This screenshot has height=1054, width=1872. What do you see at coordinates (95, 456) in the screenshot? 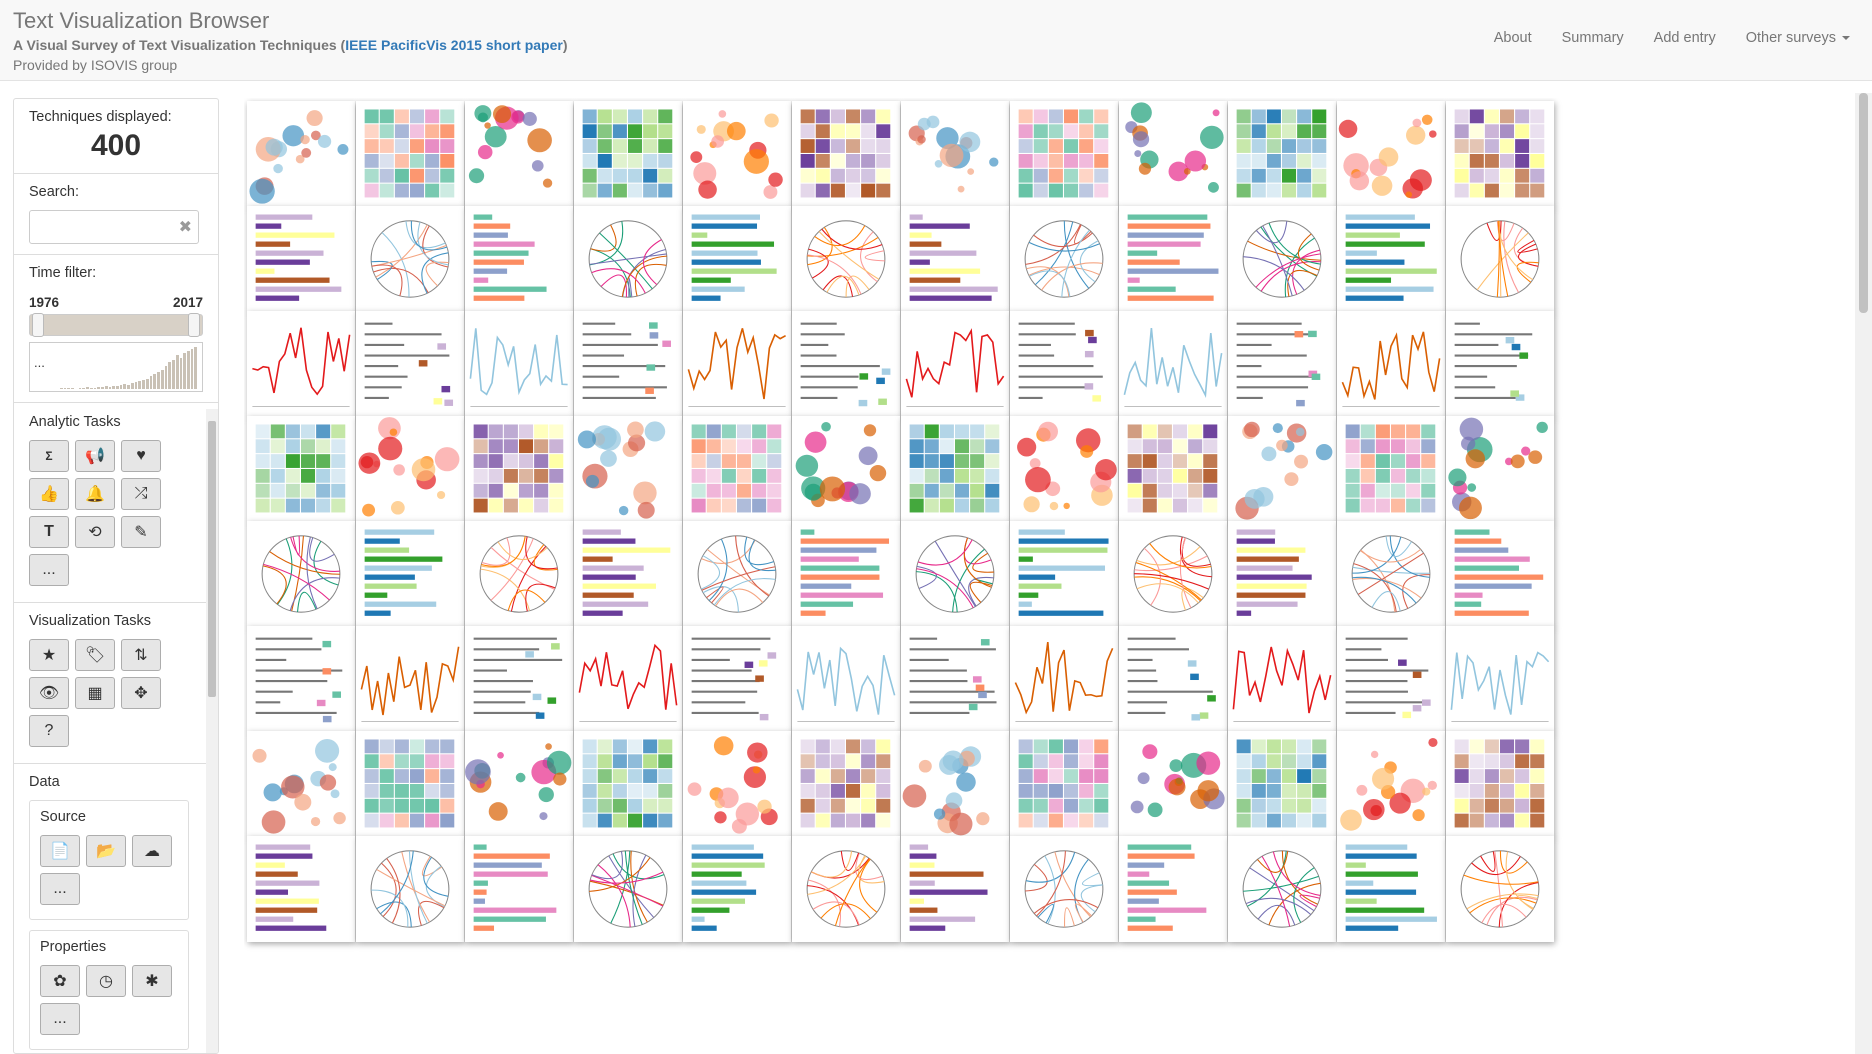
I see `megaphone-icon: 📢` at bounding box center [95, 456].